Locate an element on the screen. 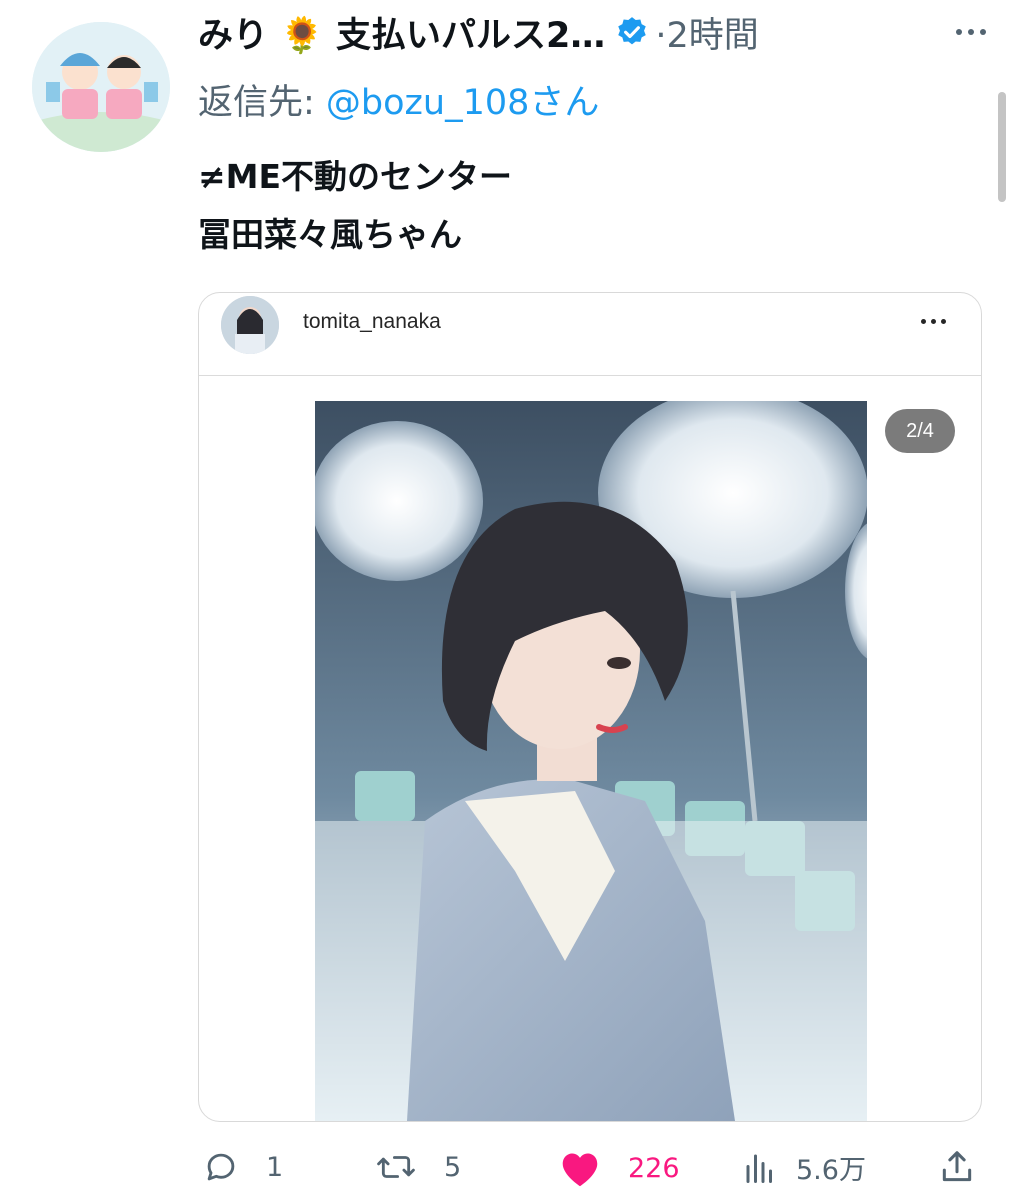  retweet-icon is located at coordinates (396, 1167).